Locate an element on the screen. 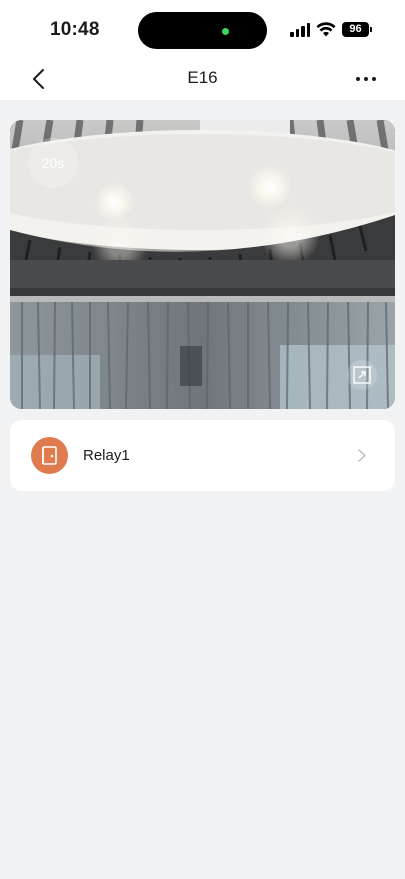  signal-icon is located at coordinates (300, 30).